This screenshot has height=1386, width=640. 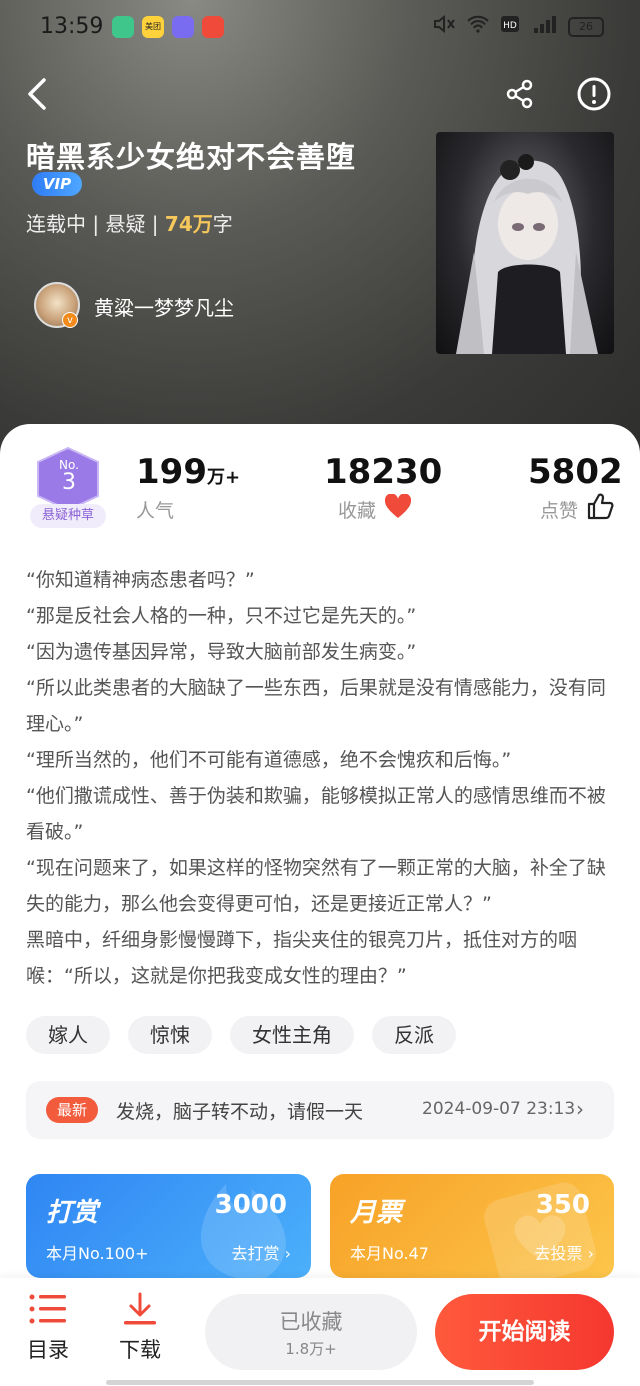 I want to click on bottom-action-bar: 目录 下载 已收藏 1.8万+ 开始阅读, so click(x=320, y=1332).